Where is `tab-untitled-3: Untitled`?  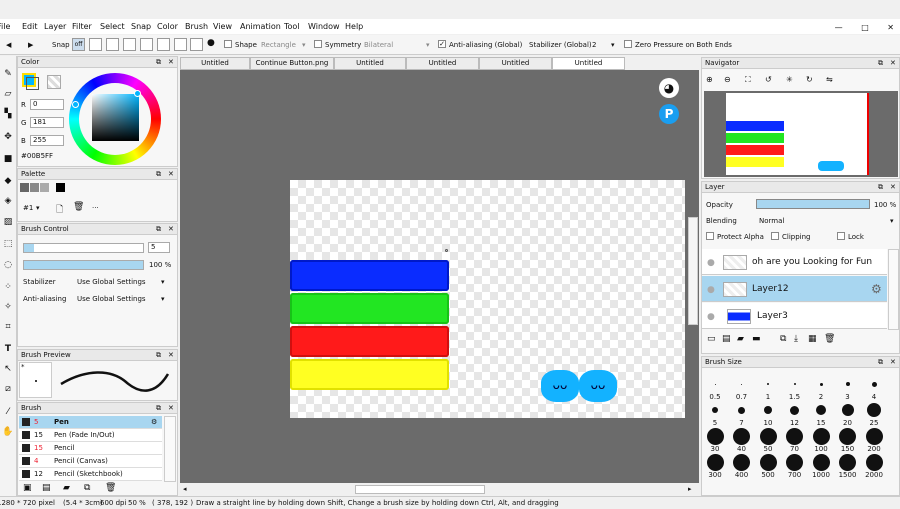 tab-untitled-3: Untitled is located at coordinates (442, 63).